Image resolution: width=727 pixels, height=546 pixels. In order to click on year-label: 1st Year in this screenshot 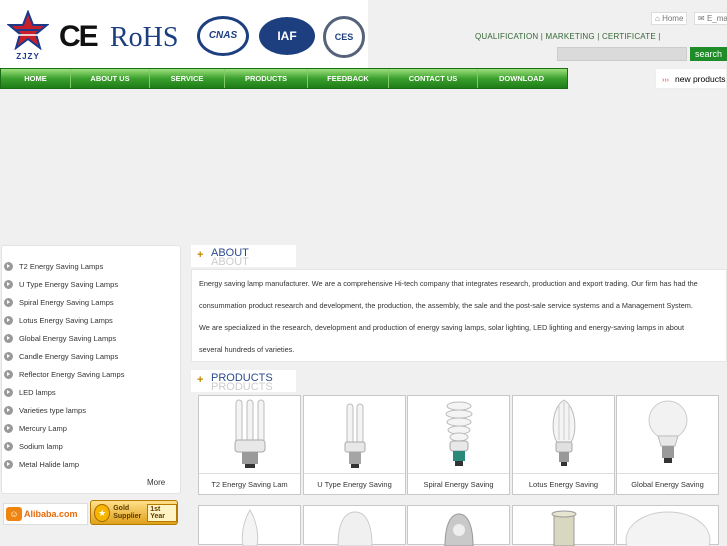, I will do `click(162, 512)`.